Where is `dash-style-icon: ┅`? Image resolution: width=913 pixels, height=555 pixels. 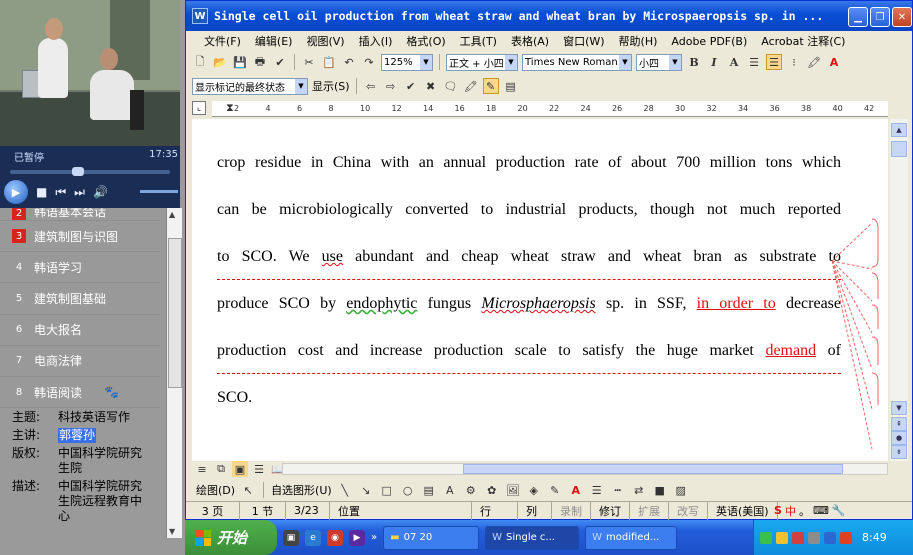
dash-style-icon: ┅ is located at coordinates (618, 490).